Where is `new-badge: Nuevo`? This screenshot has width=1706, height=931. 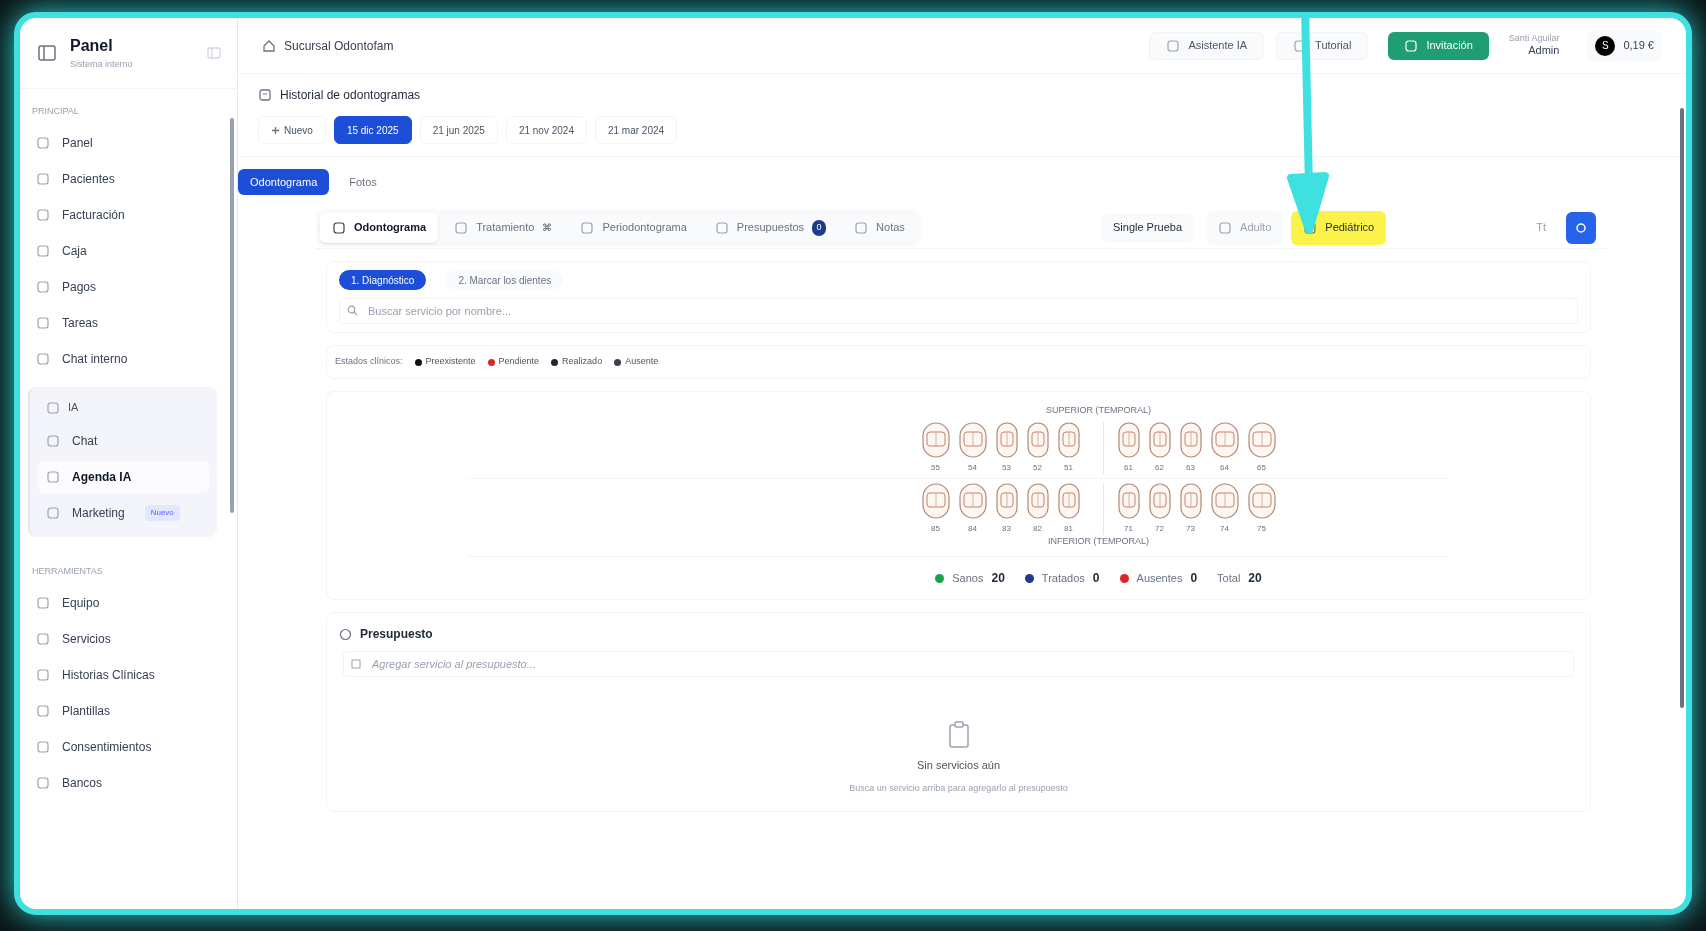
new-badge: Nuevo is located at coordinates (162, 512).